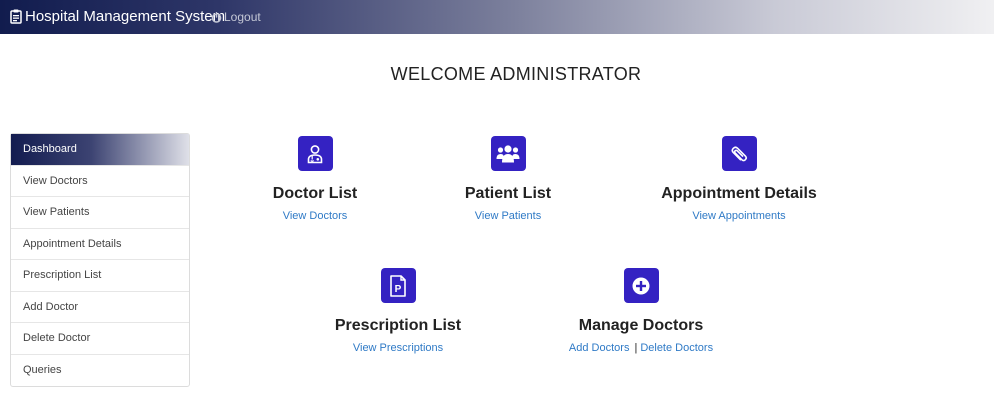  I want to click on appointment-details-title: Appointment Details, so click(739, 193).